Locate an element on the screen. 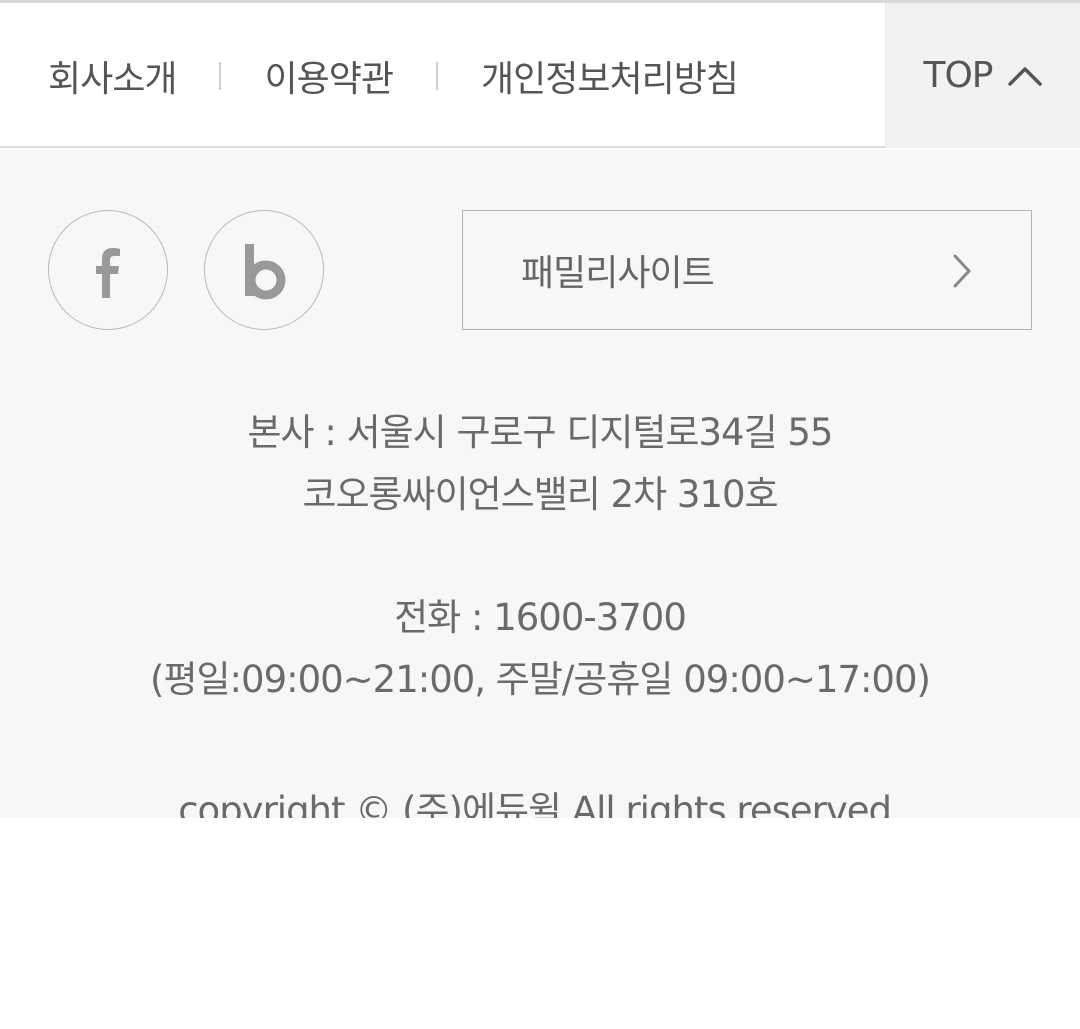  nav-link-privacy: 개인정보처리방침 is located at coordinates (610, 76).